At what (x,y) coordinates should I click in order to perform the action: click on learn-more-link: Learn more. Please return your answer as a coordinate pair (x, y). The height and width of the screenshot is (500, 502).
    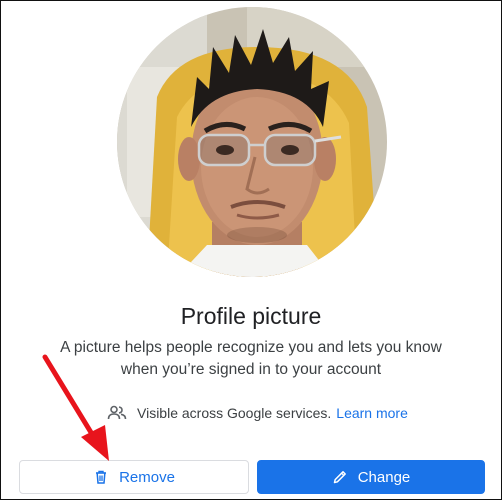
    Looking at the image, I should click on (372, 413).